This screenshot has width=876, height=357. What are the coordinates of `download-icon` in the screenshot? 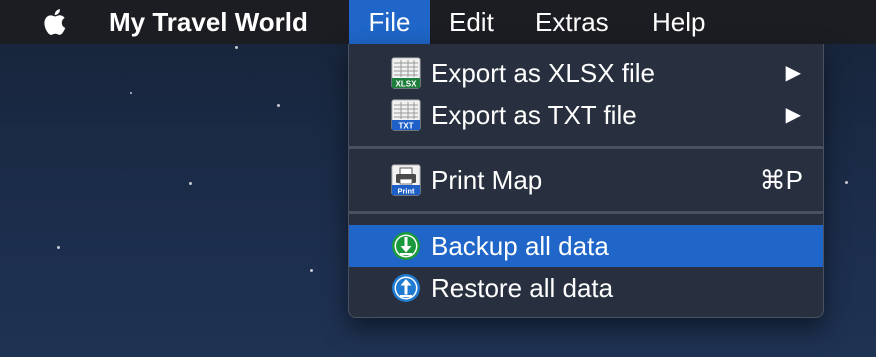 It's located at (406, 246).